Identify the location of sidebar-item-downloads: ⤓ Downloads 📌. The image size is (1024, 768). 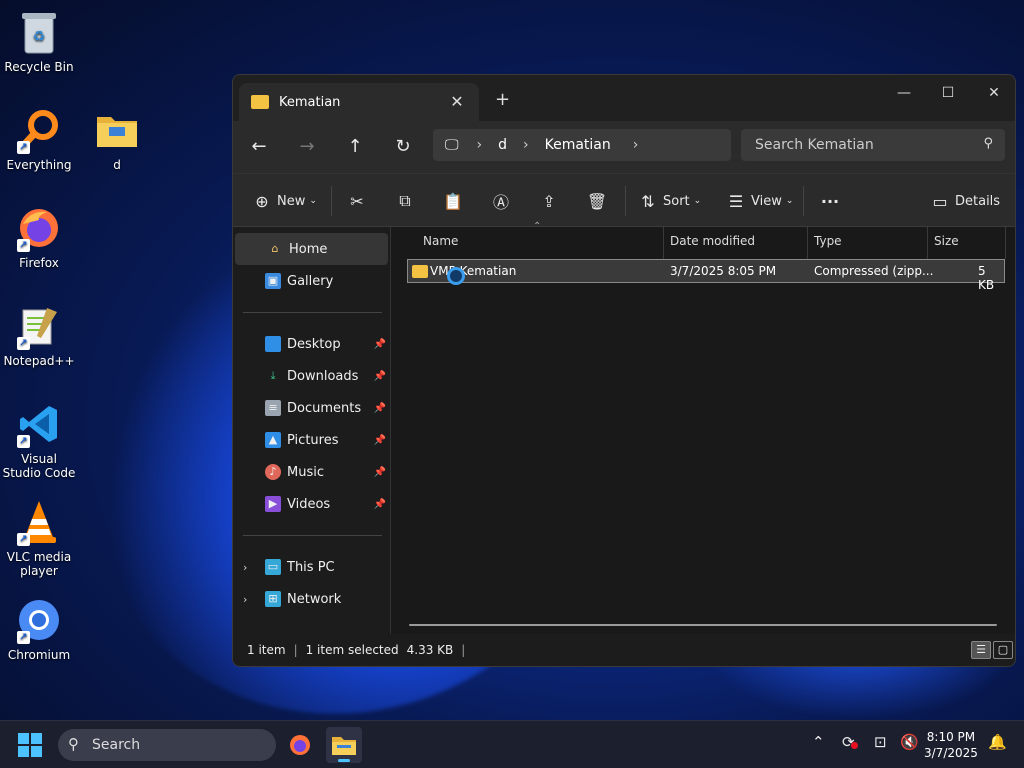
(311, 376).